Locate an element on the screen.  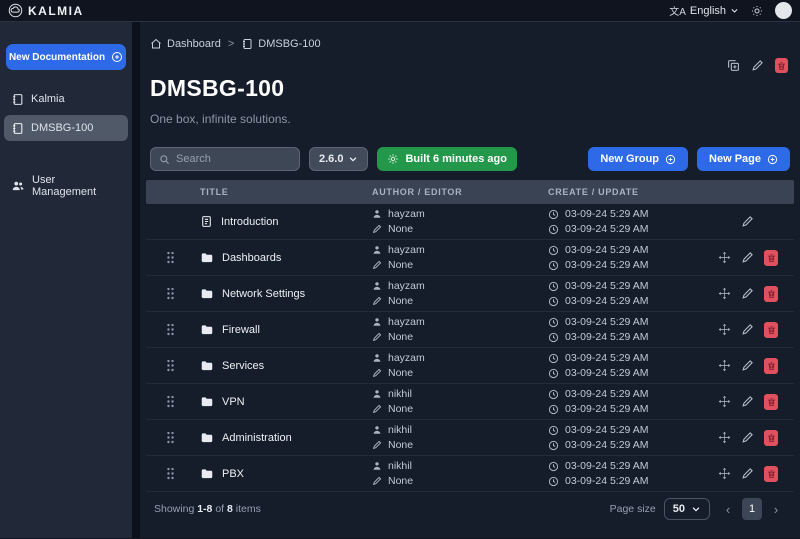
sidebar-item-user-management: User Management is located at coordinates (66, 186).